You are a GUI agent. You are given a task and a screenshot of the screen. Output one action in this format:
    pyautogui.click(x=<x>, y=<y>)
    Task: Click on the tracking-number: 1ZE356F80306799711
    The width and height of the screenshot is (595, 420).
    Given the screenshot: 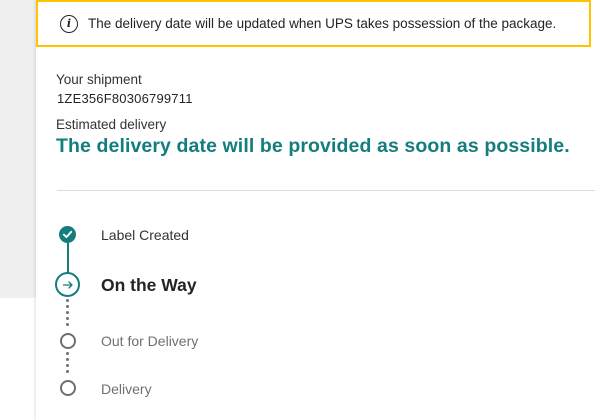 What is the action you would take?
    pyautogui.click(x=125, y=98)
    